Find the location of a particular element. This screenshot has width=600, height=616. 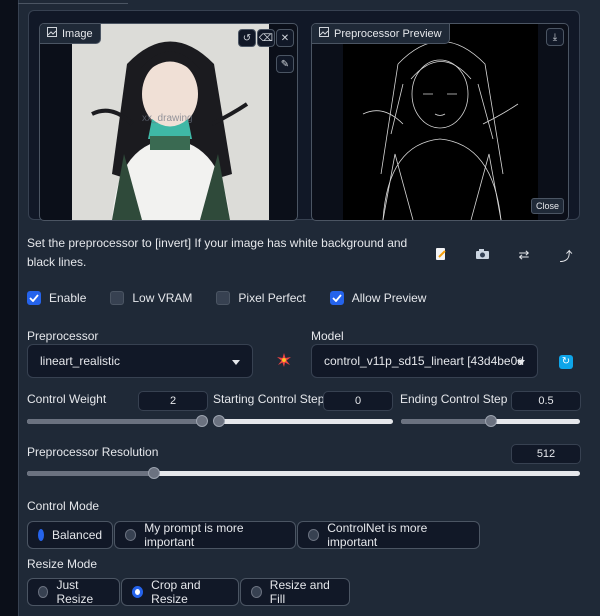

control-mode-prompt: My prompt is more important is located at coordinates (205, 535).